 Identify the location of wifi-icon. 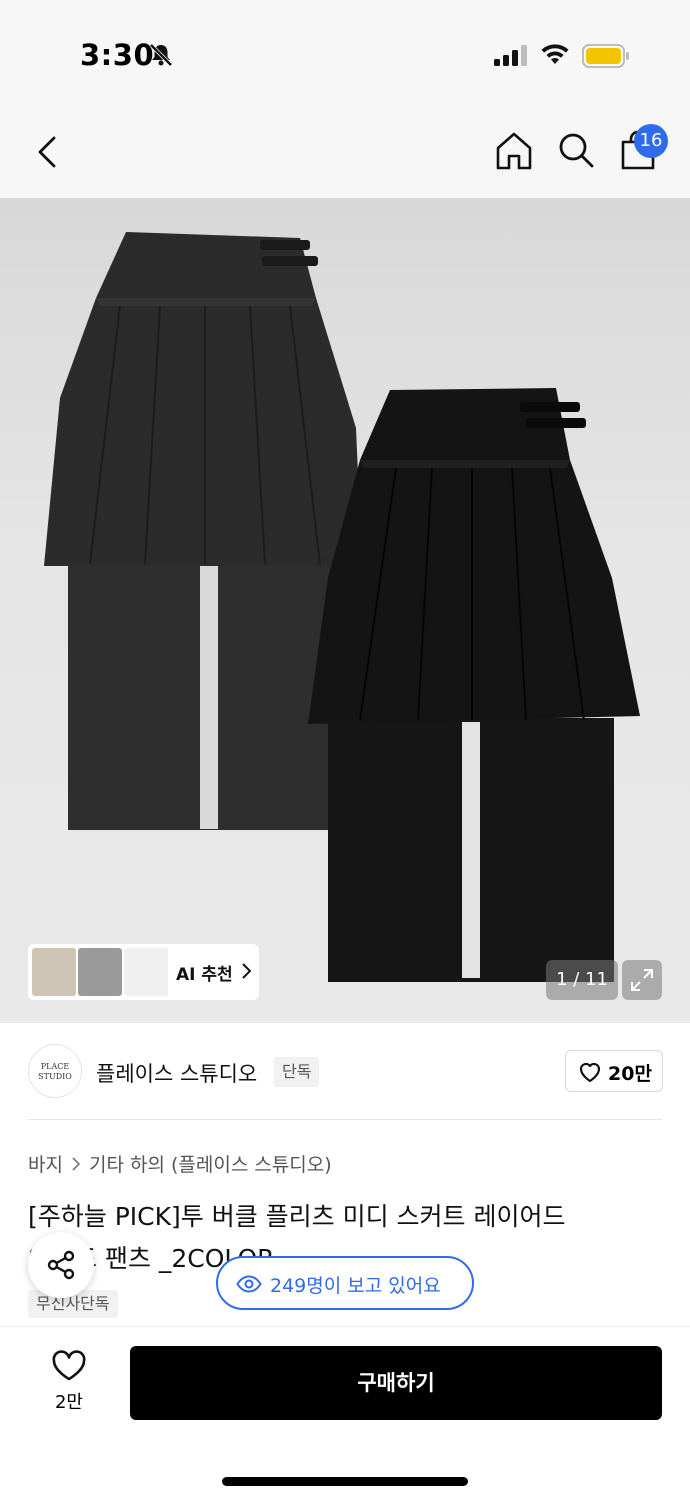
(555, 56).